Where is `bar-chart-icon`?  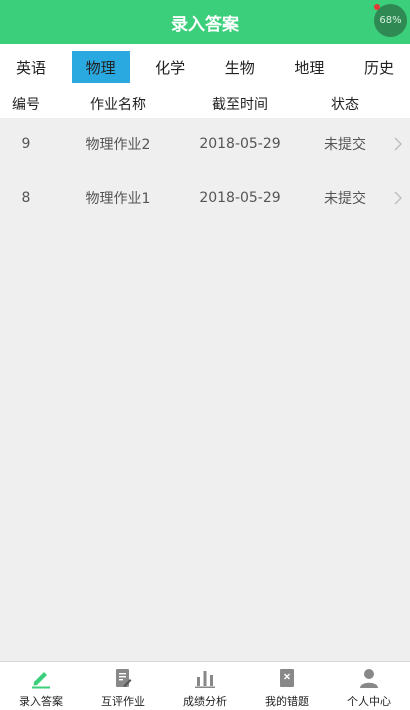
bar-chart-icon is located at coordinates (205, 678).